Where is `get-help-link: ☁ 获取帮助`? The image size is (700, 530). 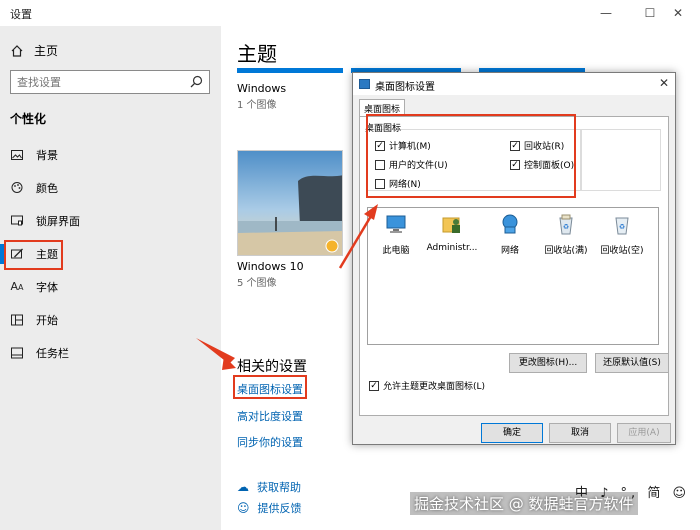 get-help-link: ☁ 获取帮助 is located at coordinates (269, 487).